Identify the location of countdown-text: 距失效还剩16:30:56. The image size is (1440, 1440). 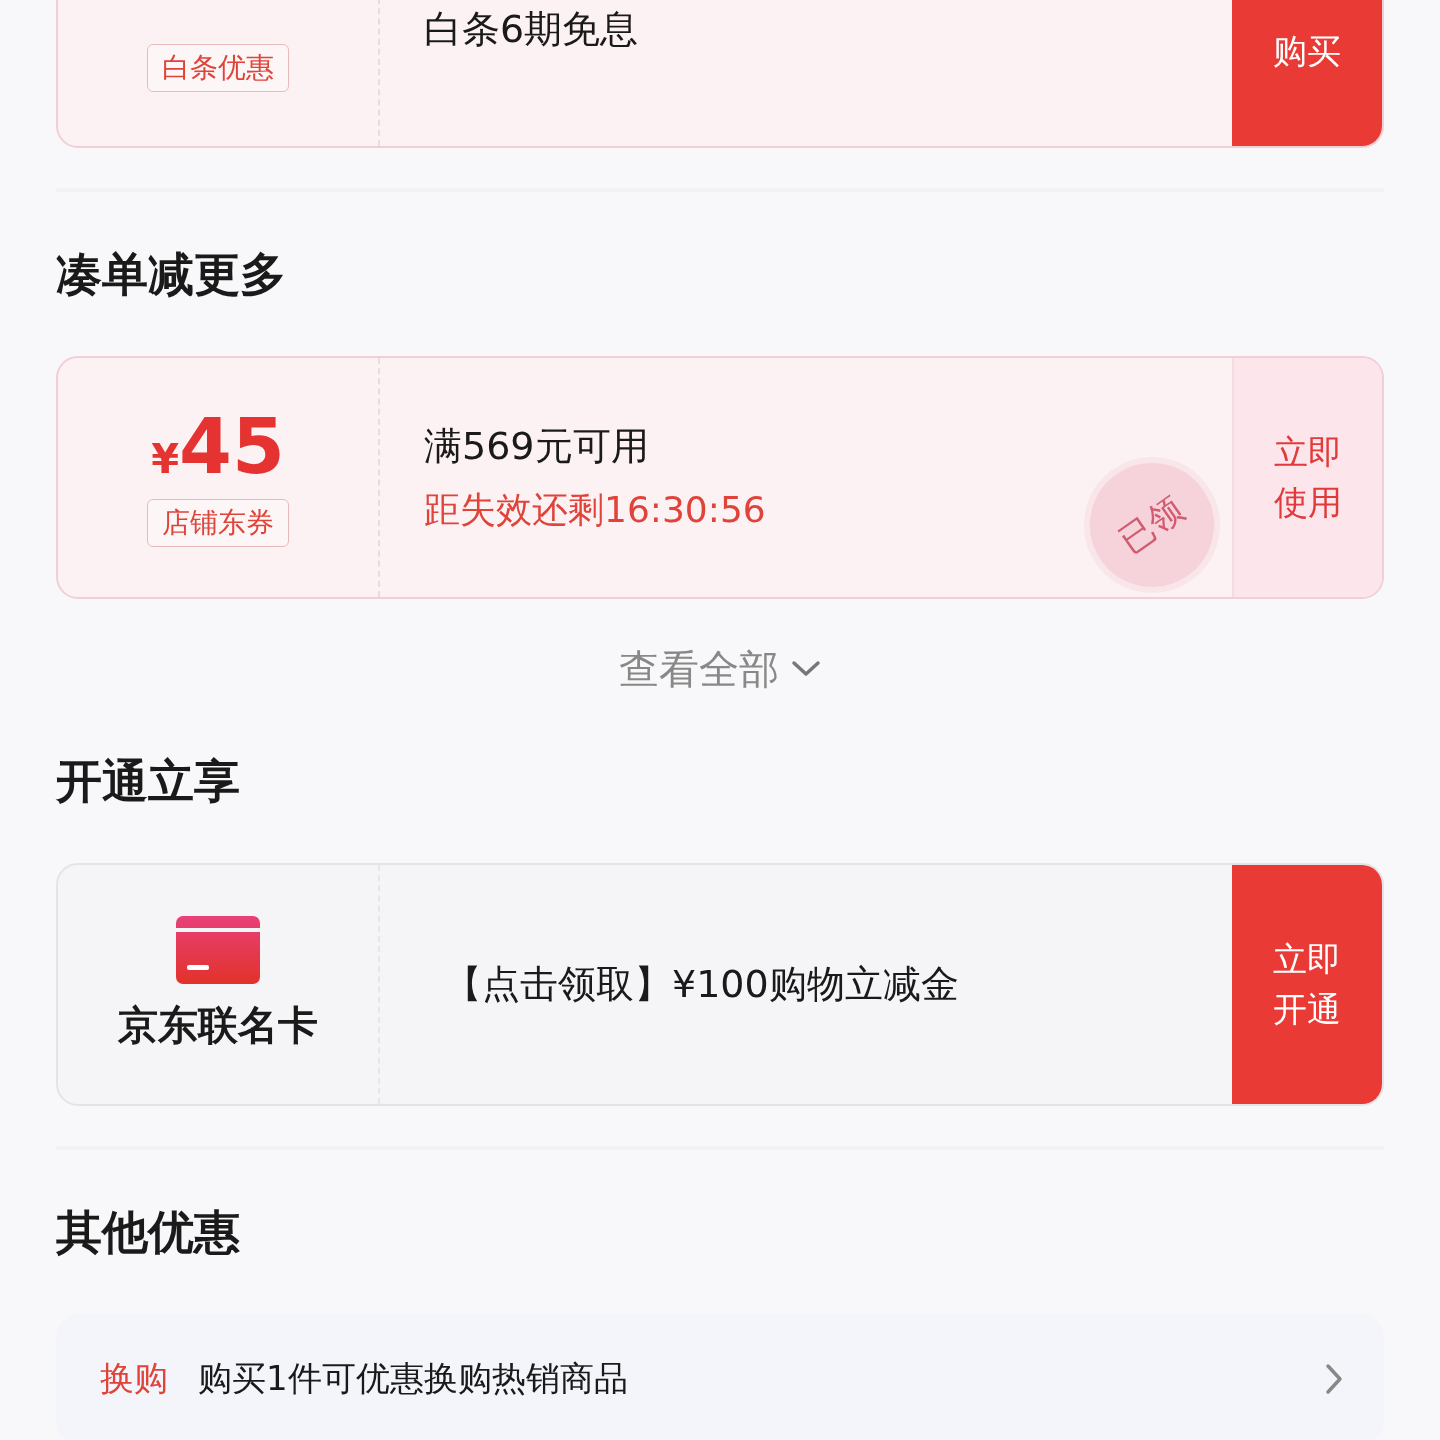
(595, 509).